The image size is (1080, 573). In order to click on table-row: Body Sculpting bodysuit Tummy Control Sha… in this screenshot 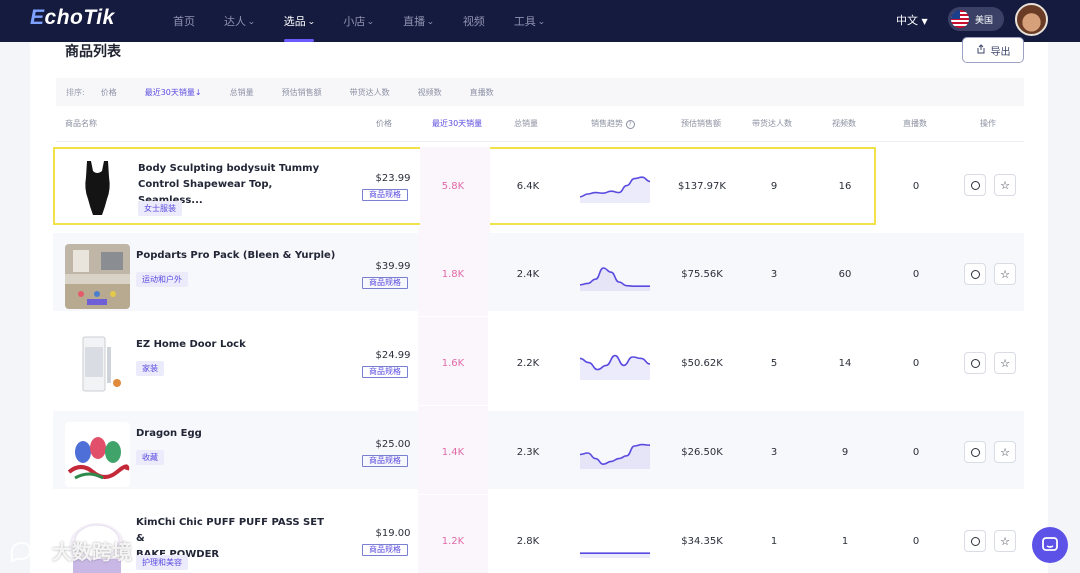, I will do `click(464, 191)`.